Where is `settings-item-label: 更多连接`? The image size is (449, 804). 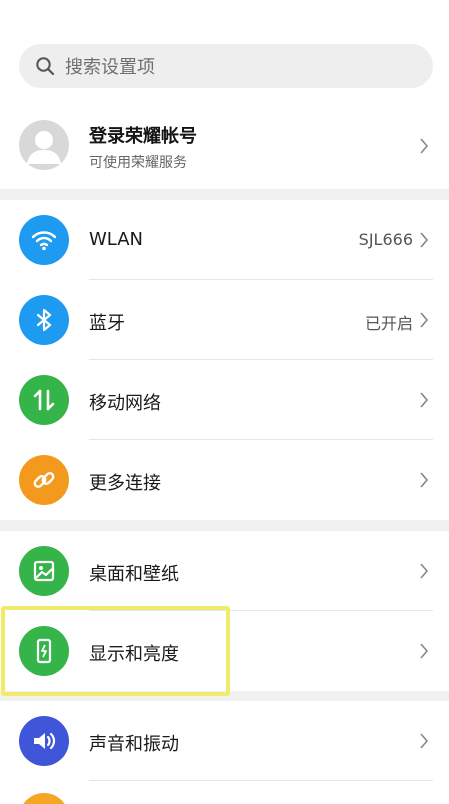
settings-item-label: 更多连接 is located at coordinates (125, 483).